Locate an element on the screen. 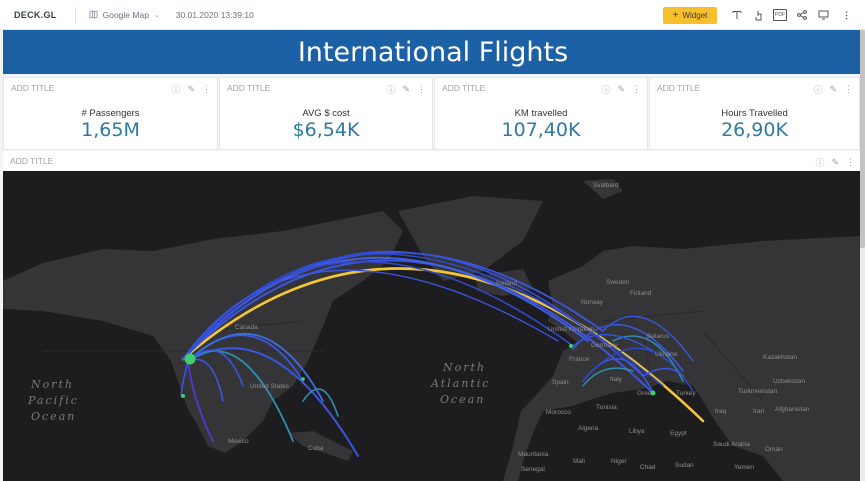 The height and width of the screenshot is (481, 865). map-type-select: Google Map ⌄ is located at coordinates (124, 15).